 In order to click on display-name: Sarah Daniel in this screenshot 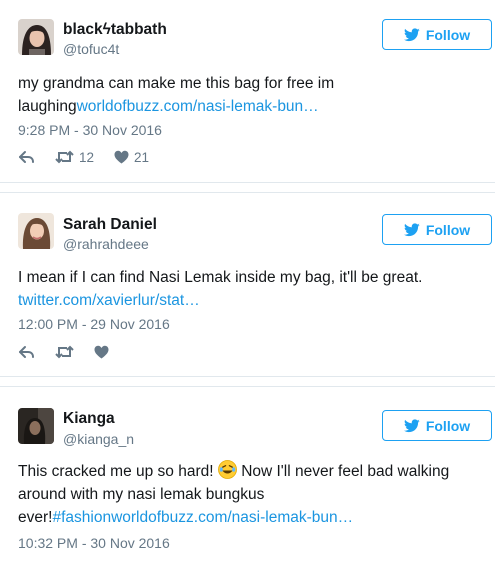, I will do `click(110, 225)`.